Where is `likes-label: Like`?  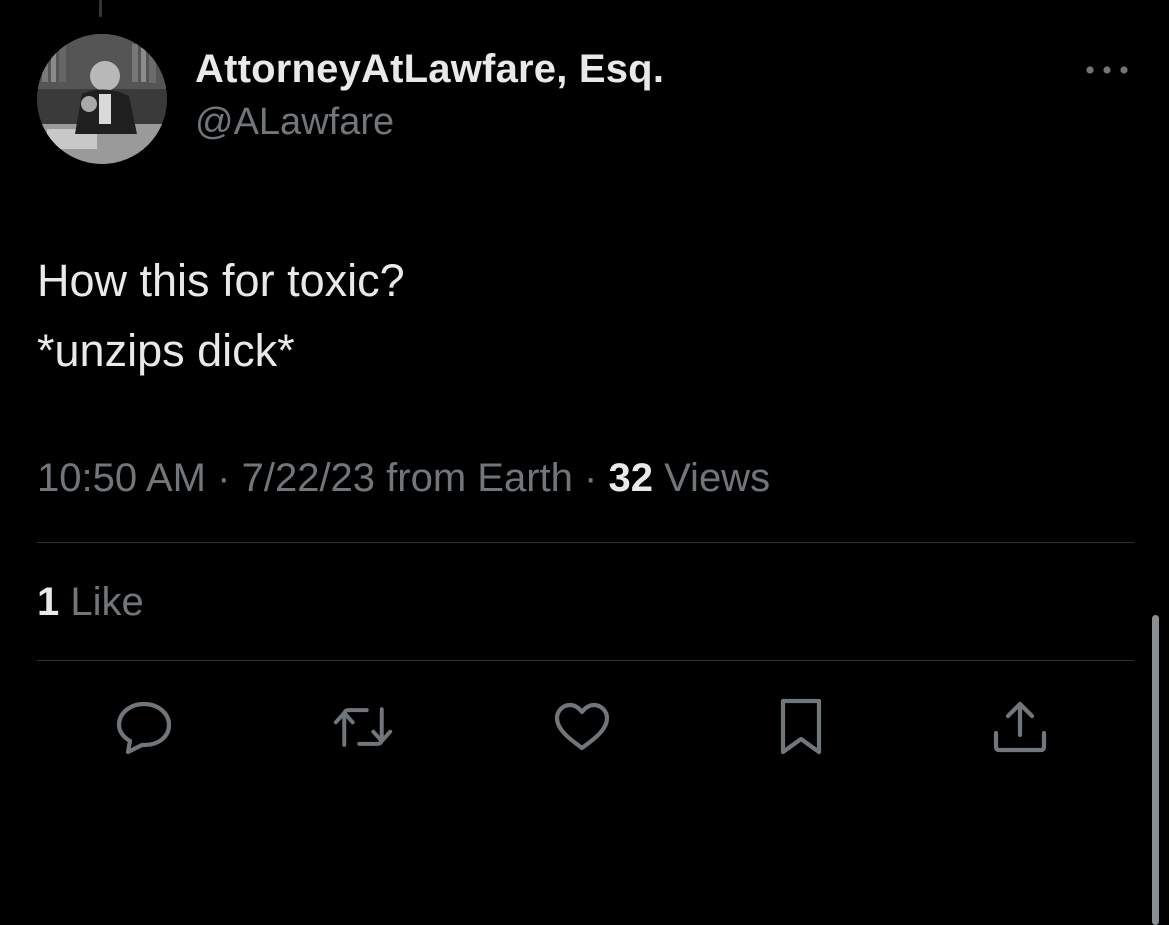 likes-label: Like is located at coordinates (107, 602).